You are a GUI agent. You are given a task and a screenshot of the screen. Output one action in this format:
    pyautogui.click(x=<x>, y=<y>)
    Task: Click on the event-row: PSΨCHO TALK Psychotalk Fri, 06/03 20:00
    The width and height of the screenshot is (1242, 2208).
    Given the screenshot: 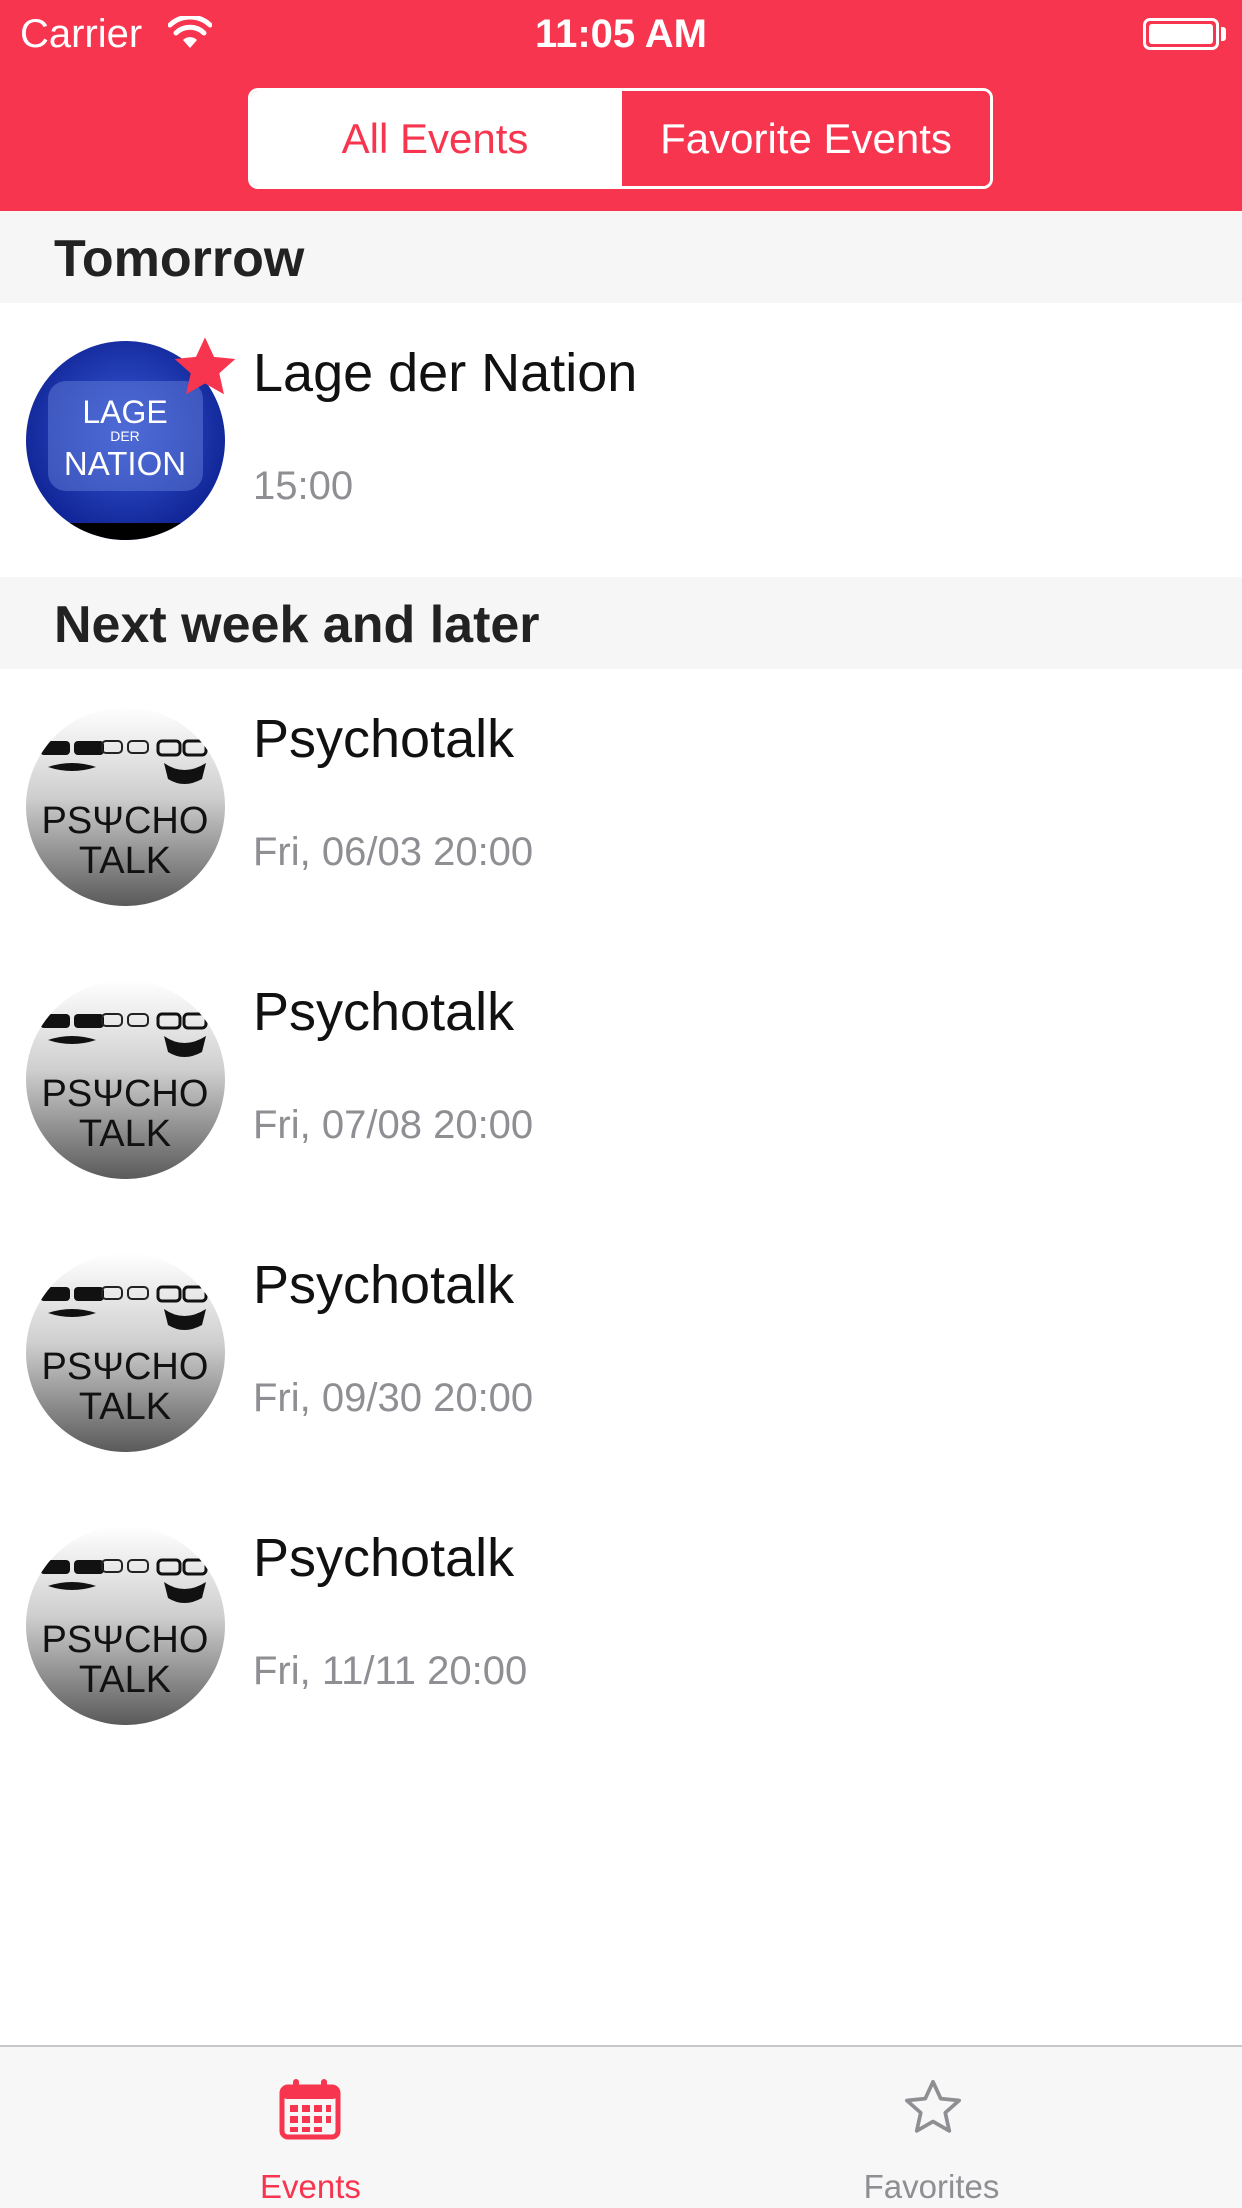 What is the action you would take?
    pyautogui.click(x=621, y=805)
    